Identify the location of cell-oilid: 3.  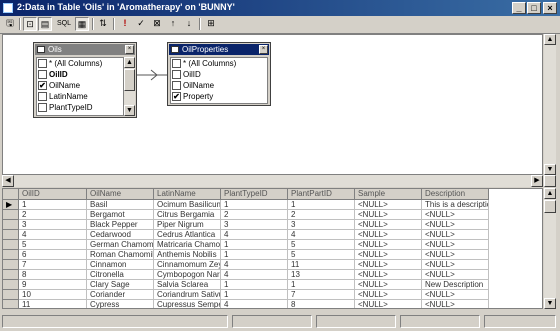
(53, 225).